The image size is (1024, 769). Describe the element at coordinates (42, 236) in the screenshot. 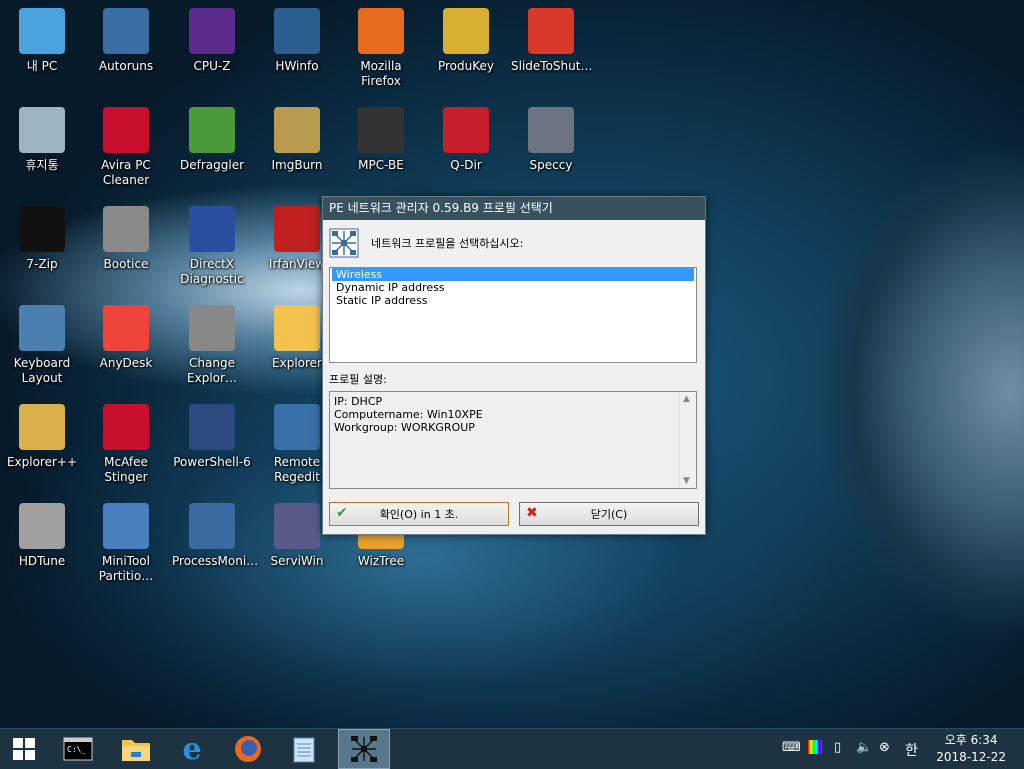

I see `desktop-icon: 7-Zip` at that location.